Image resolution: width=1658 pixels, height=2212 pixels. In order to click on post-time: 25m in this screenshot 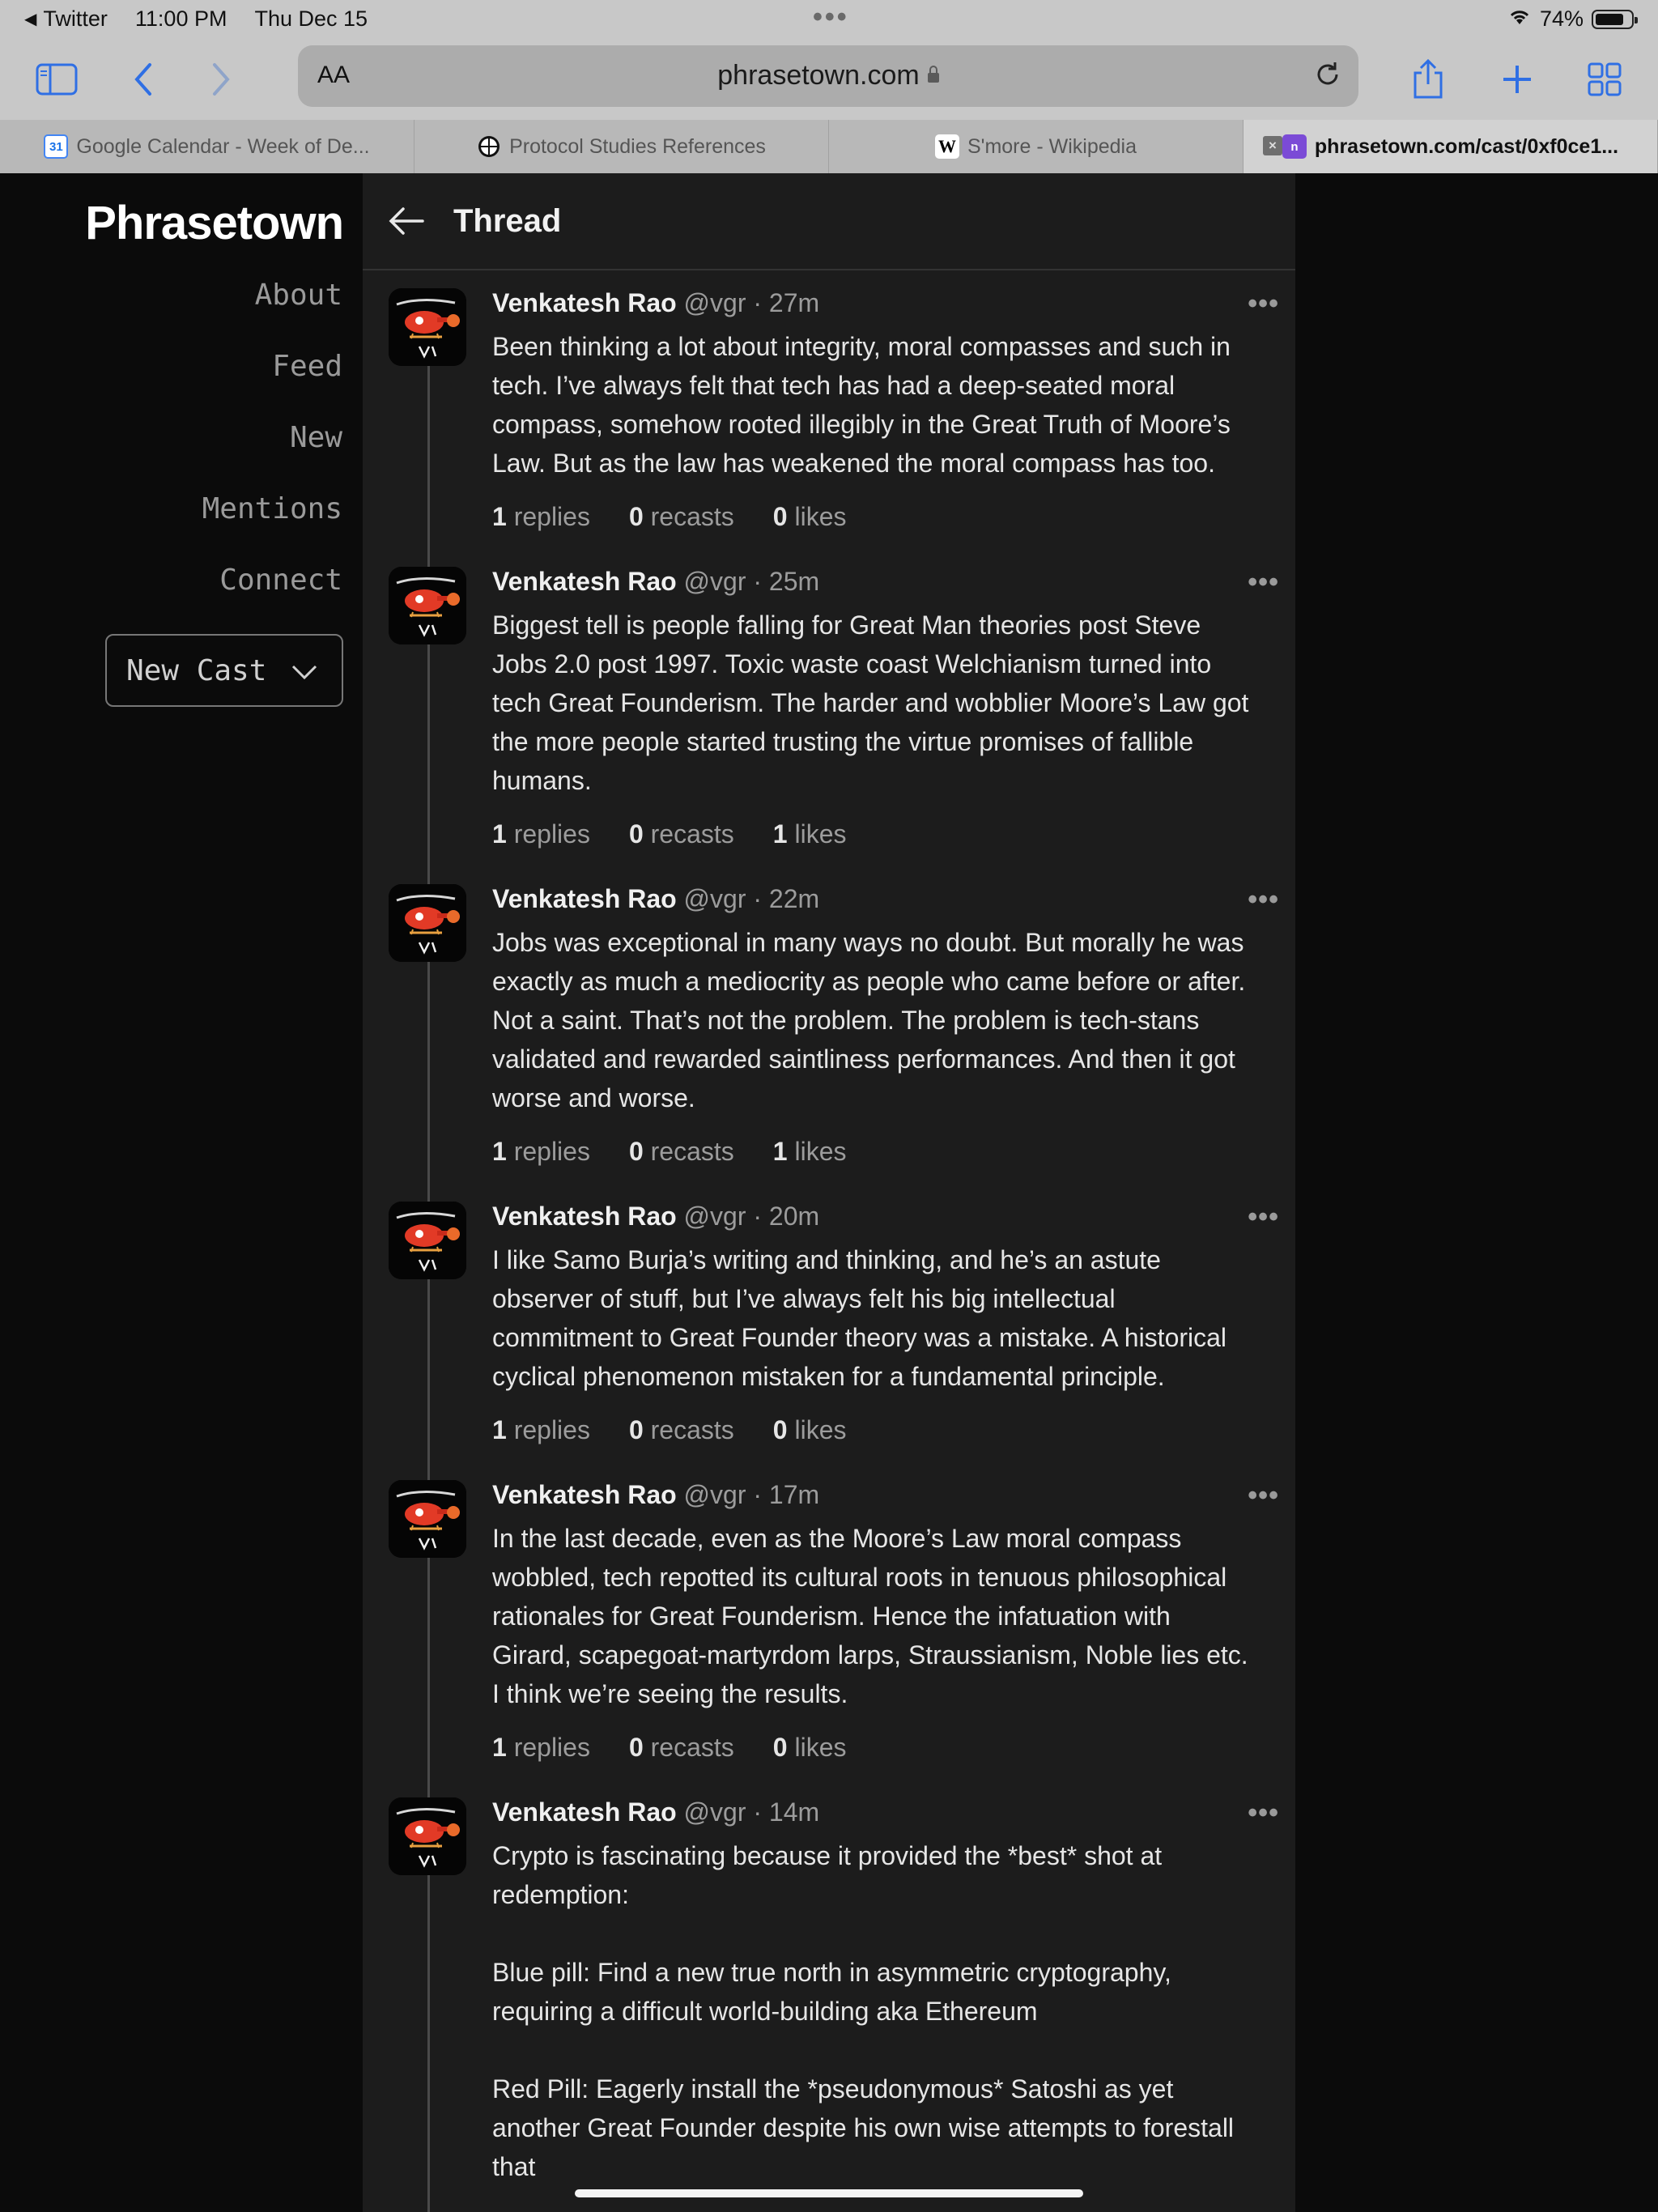, I will do `click(794, 581)`.